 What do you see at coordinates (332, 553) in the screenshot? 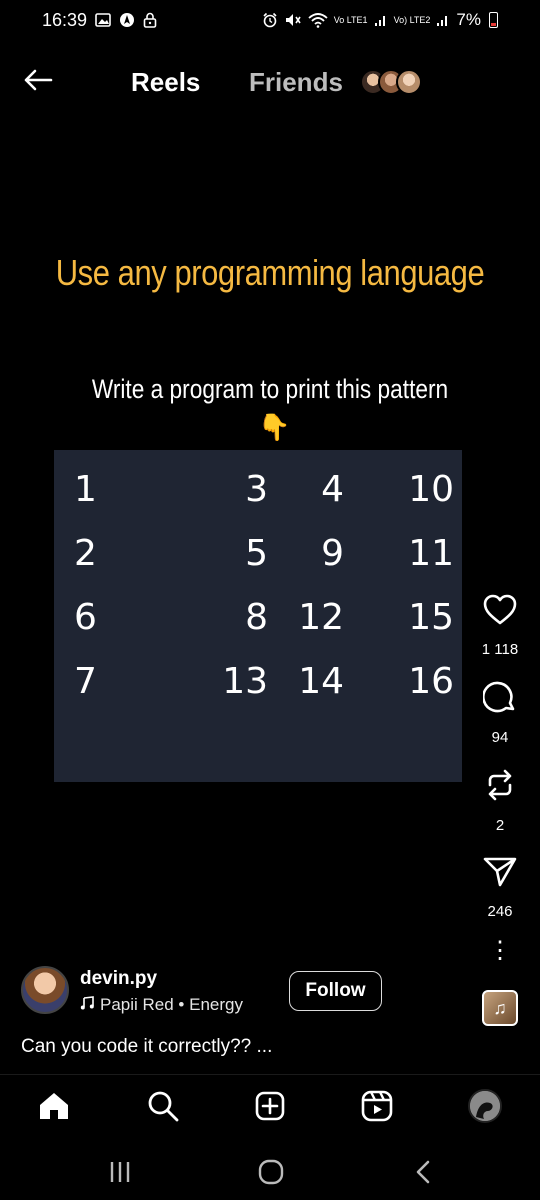
I see `pattern-cell: 9` at bounding box center [332, 553].